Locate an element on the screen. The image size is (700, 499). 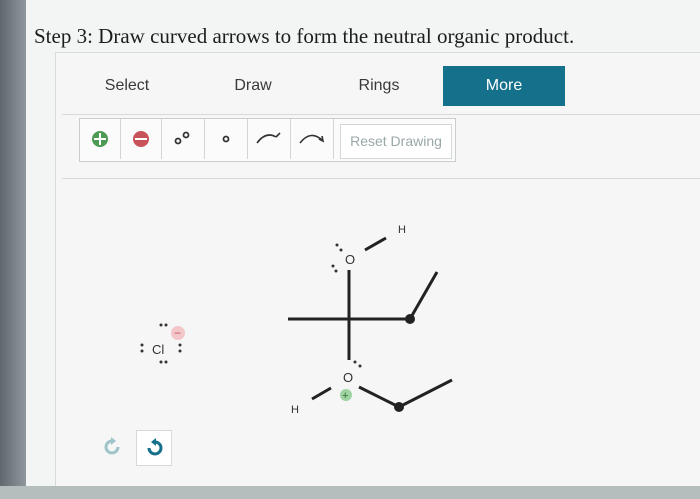
bottom-hydrogen-label: H is located at coordinates (295, 410).